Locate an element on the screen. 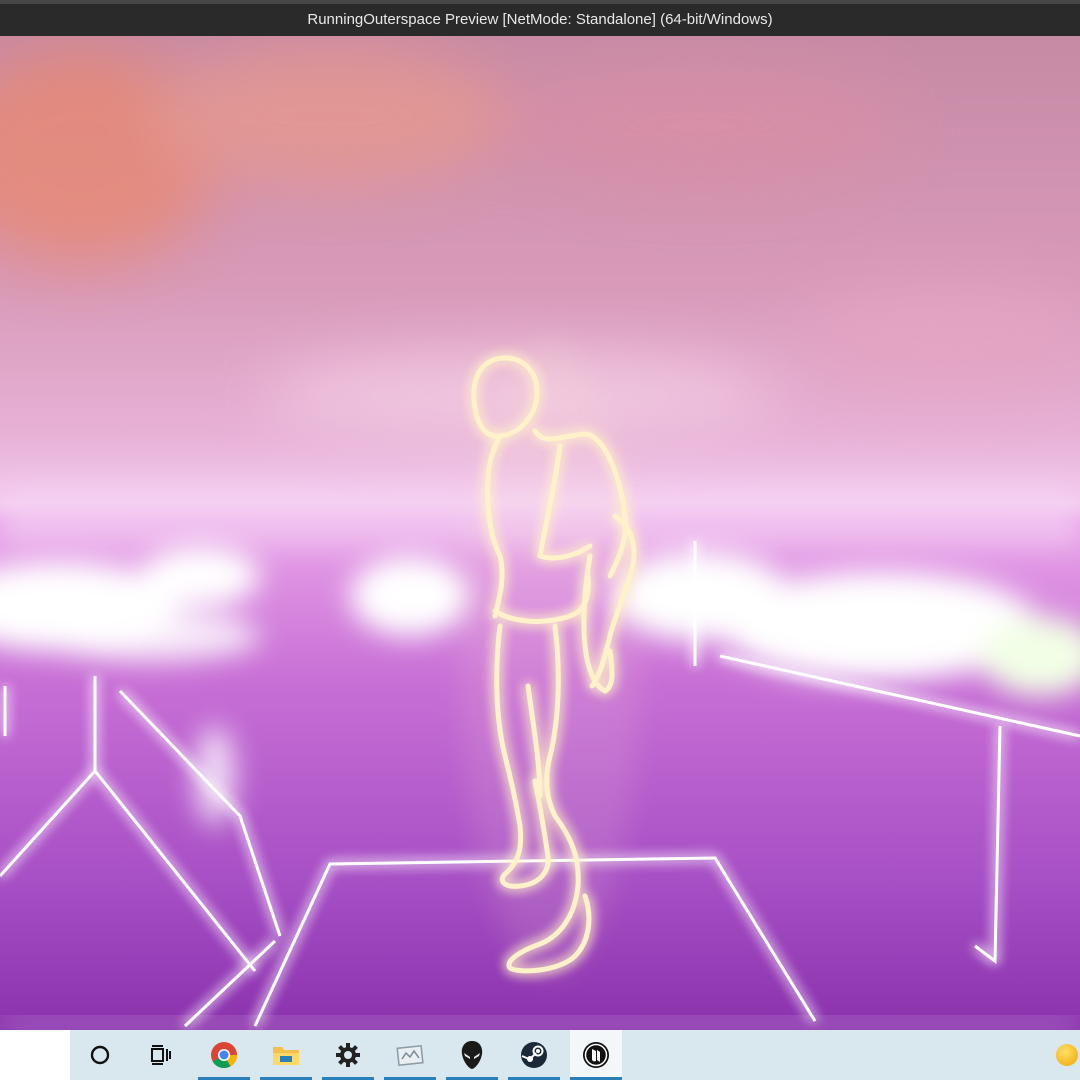  file-explorer-icon is located at coordinates (286, 1056).